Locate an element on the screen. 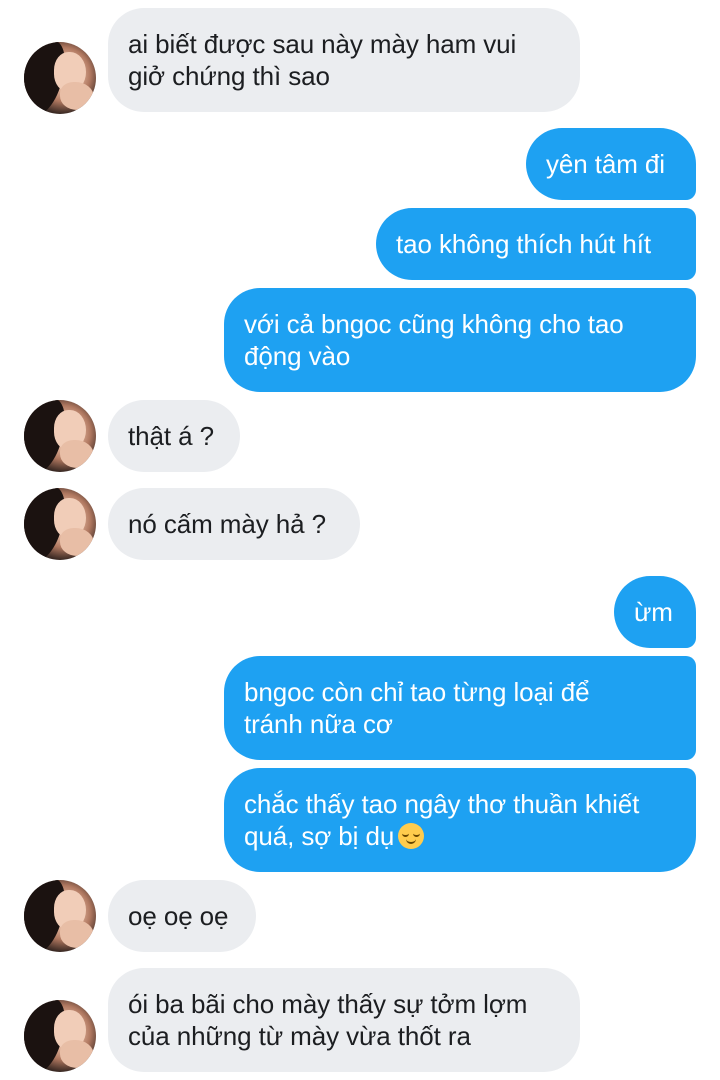  message-text-line: oẹ oẹ oẹ is located at coordinates (178, 916).